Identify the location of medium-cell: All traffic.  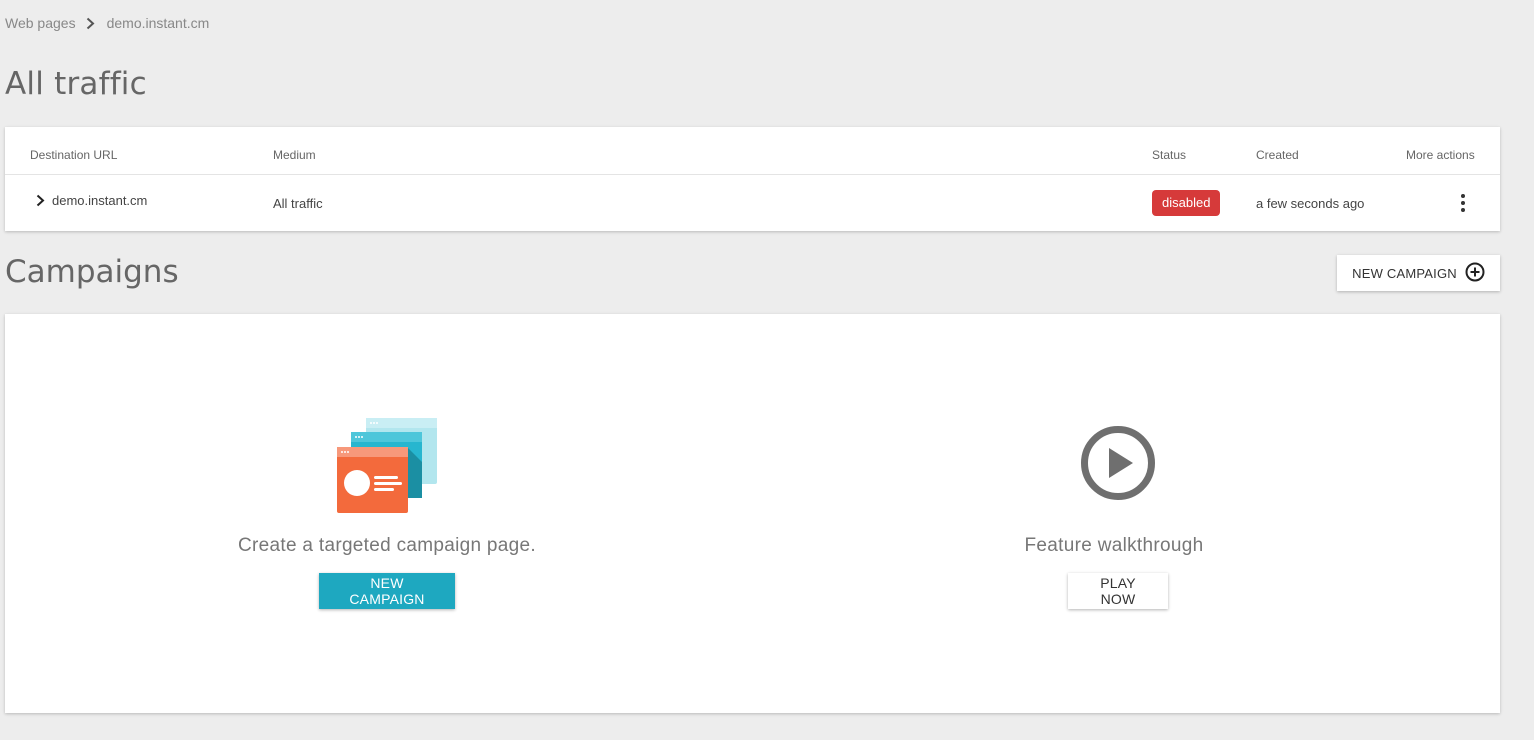
(298, 203).